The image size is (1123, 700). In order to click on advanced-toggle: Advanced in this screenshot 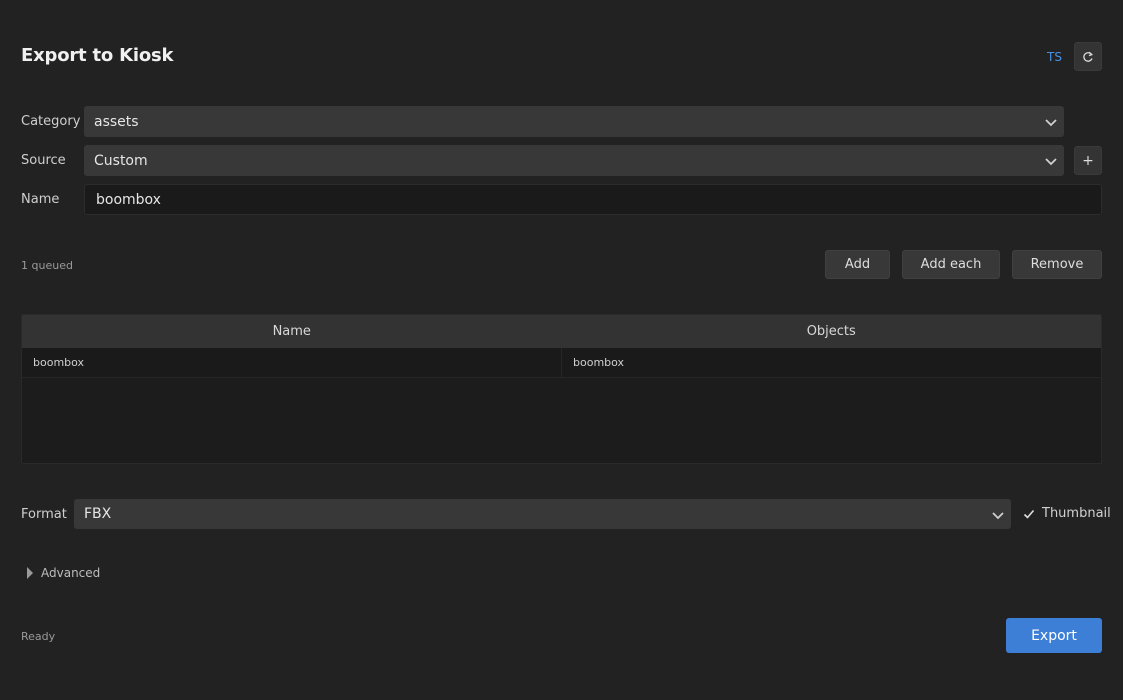, I will do `click(62, 573)`.